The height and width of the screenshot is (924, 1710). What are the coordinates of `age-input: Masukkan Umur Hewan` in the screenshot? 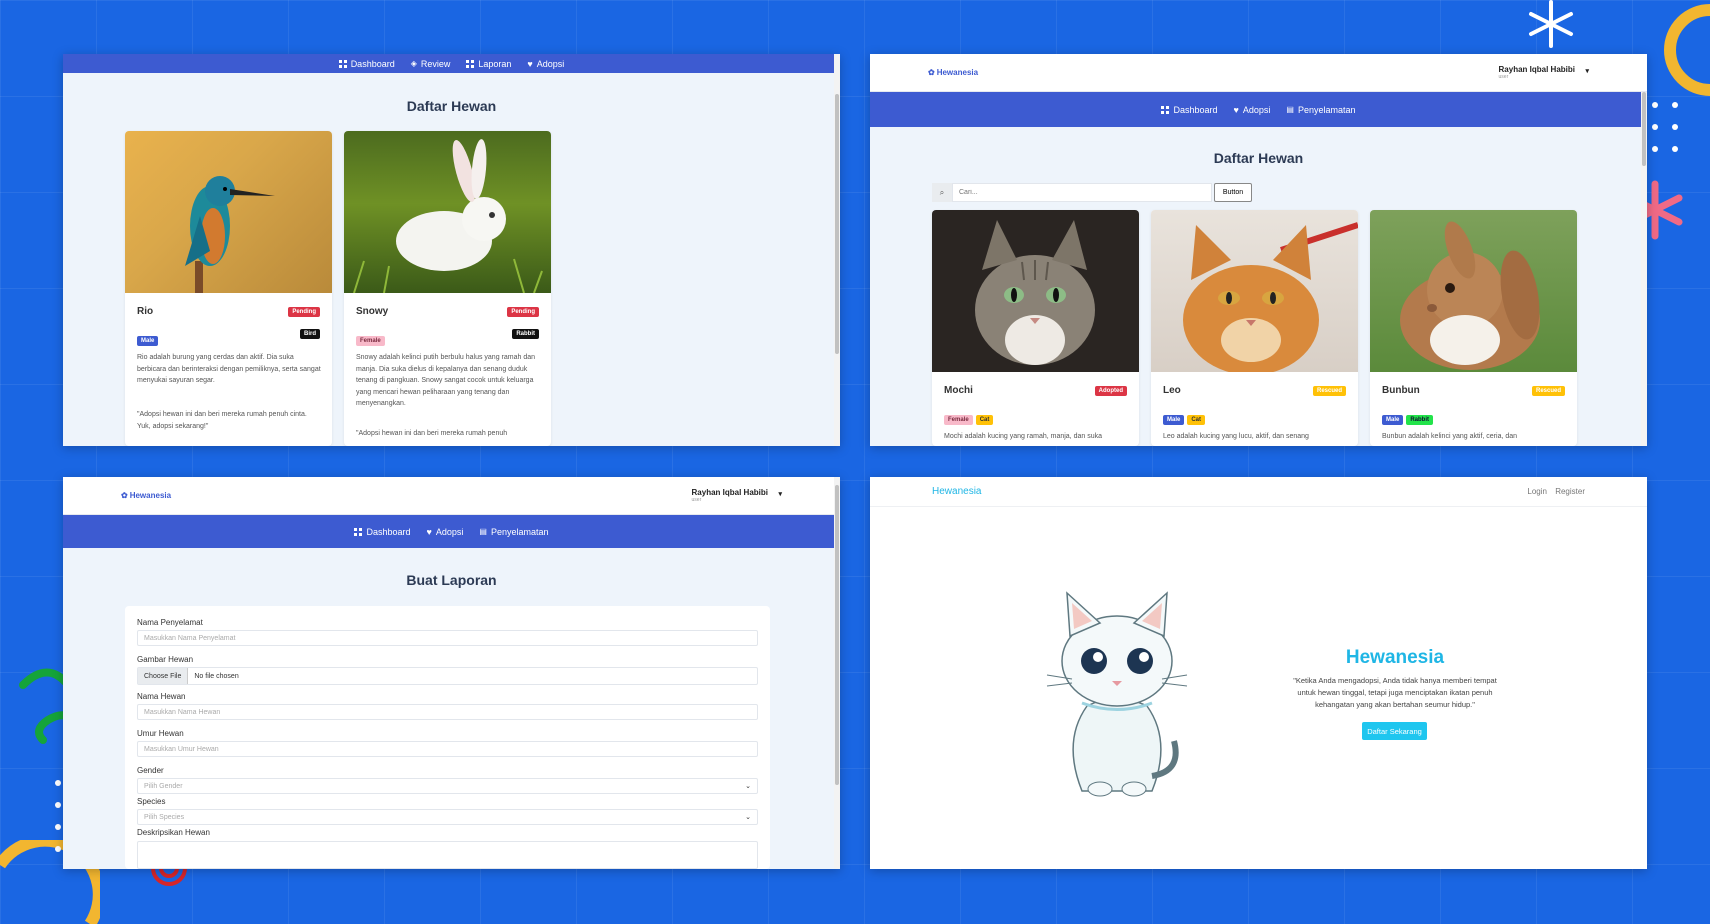 It's located at (447, 749).